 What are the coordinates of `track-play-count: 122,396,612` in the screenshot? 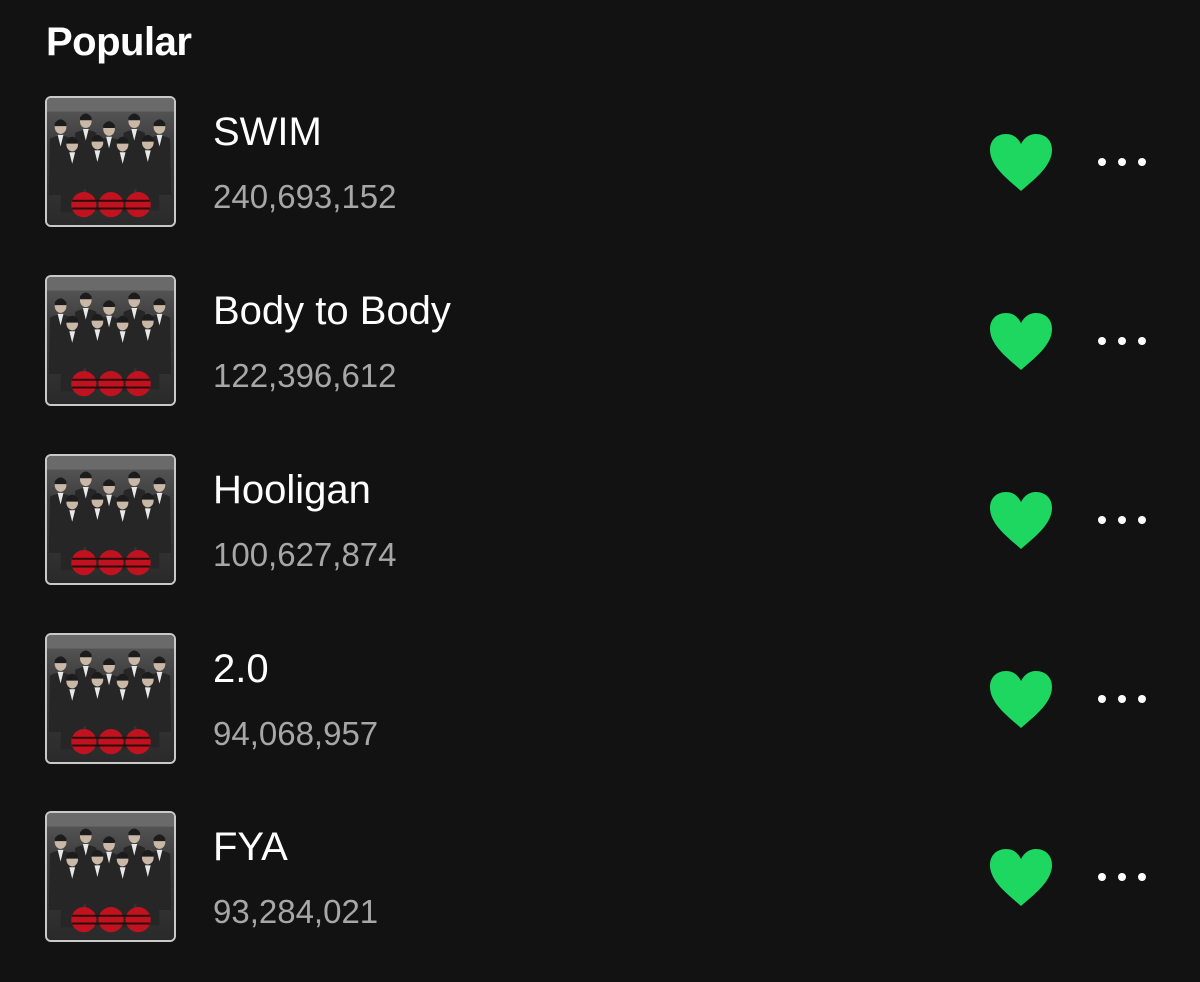 It's located at (305, 375).